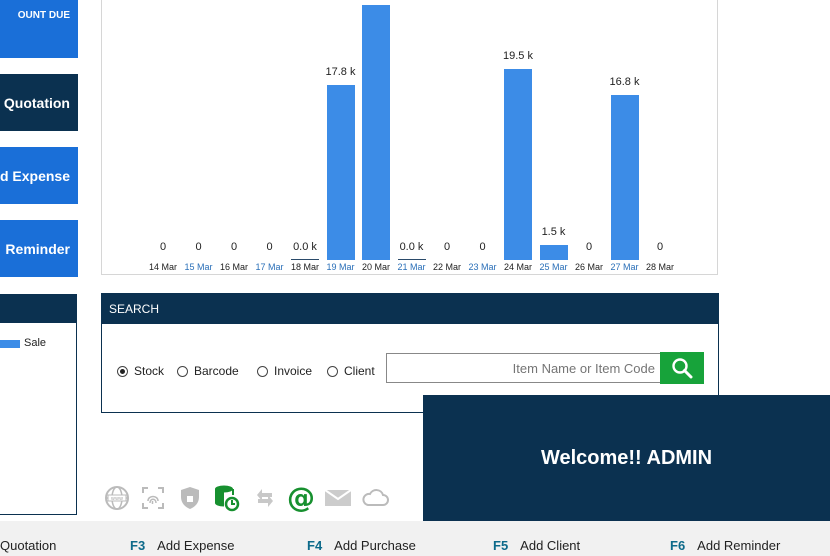 The width and height of the screenshot is (830, 556). I want to click on shortcut-key: F5, so click(501, 545).